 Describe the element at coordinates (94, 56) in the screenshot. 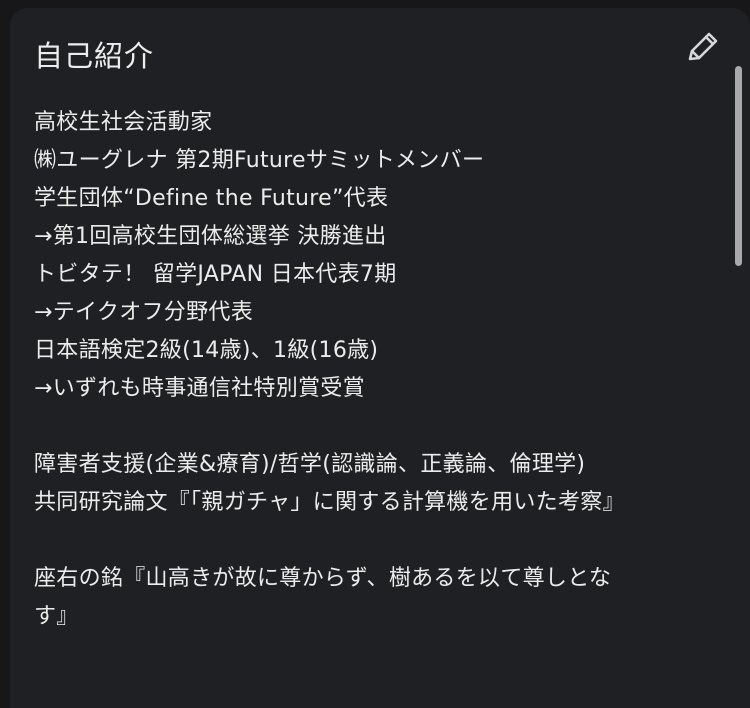

I see `profile-title: 自己紹介` at that location.